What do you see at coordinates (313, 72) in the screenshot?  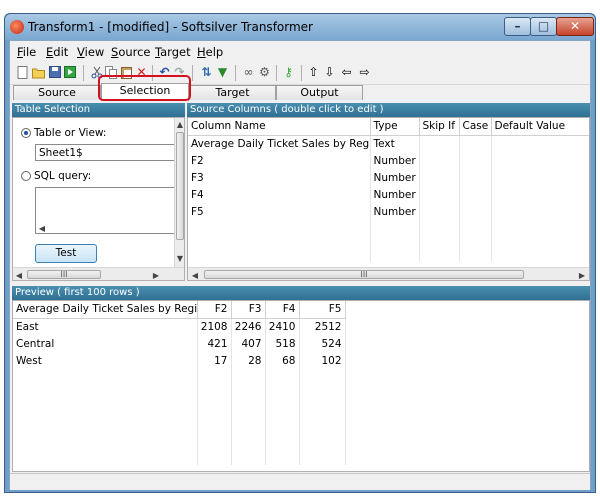 I see `move-up-icon: ⇧` at bounding box center [313, 72].